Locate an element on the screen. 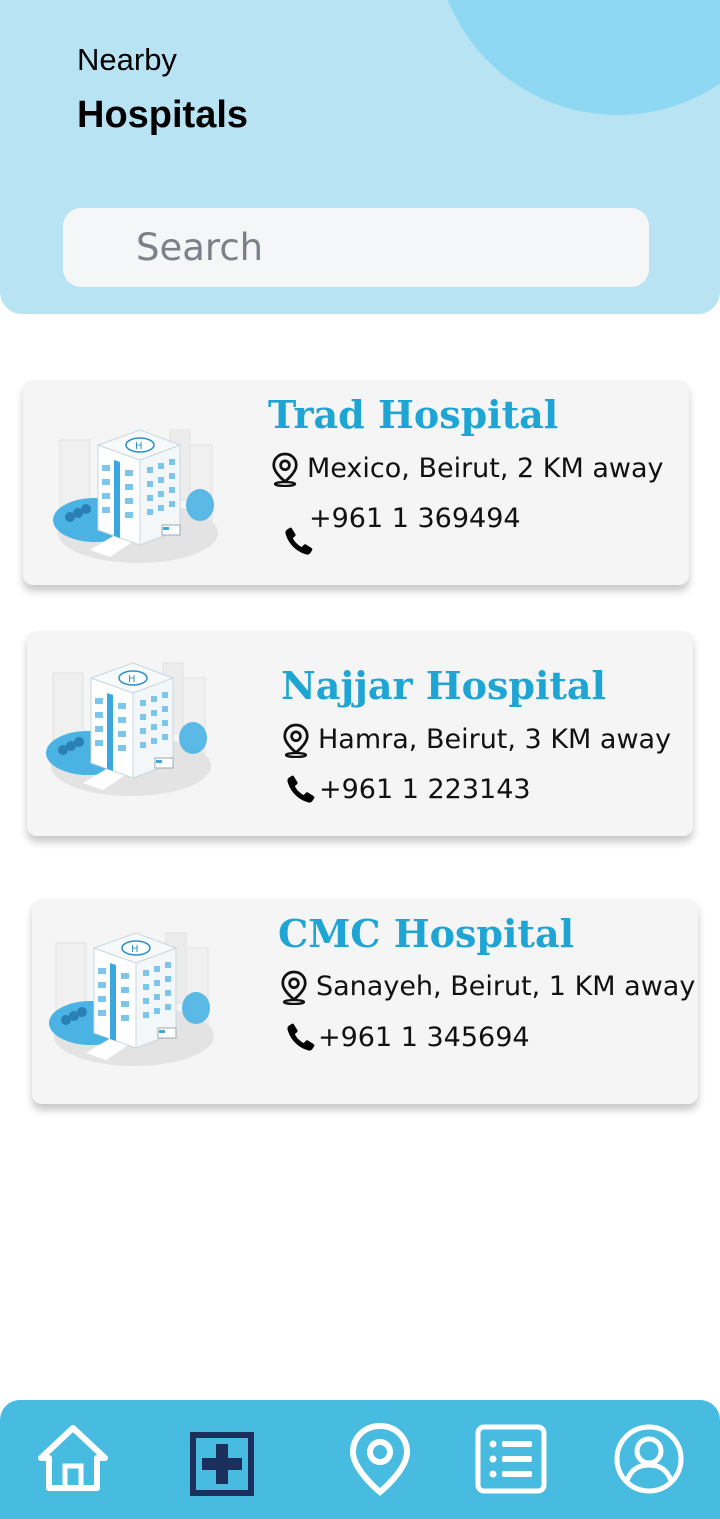 The height and width of the screenshot is (1519, 720). hospital-phone: +961 1 223143 is located at coordinates (425, 789).